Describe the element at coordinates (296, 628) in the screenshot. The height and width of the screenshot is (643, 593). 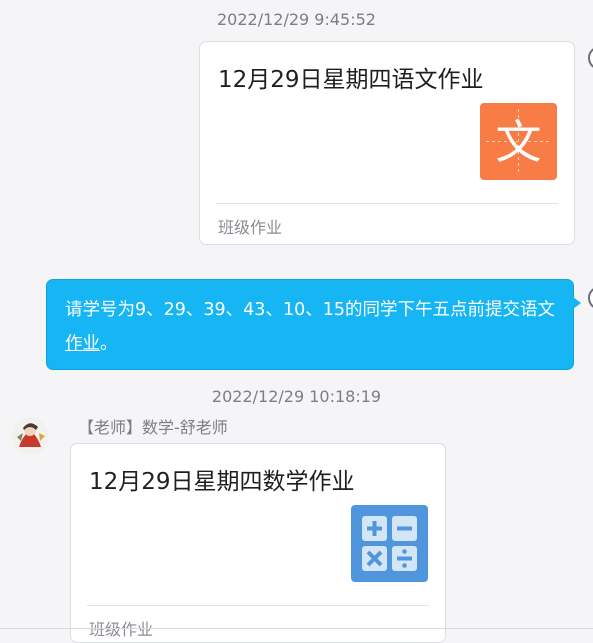
I see `divider` at that location.